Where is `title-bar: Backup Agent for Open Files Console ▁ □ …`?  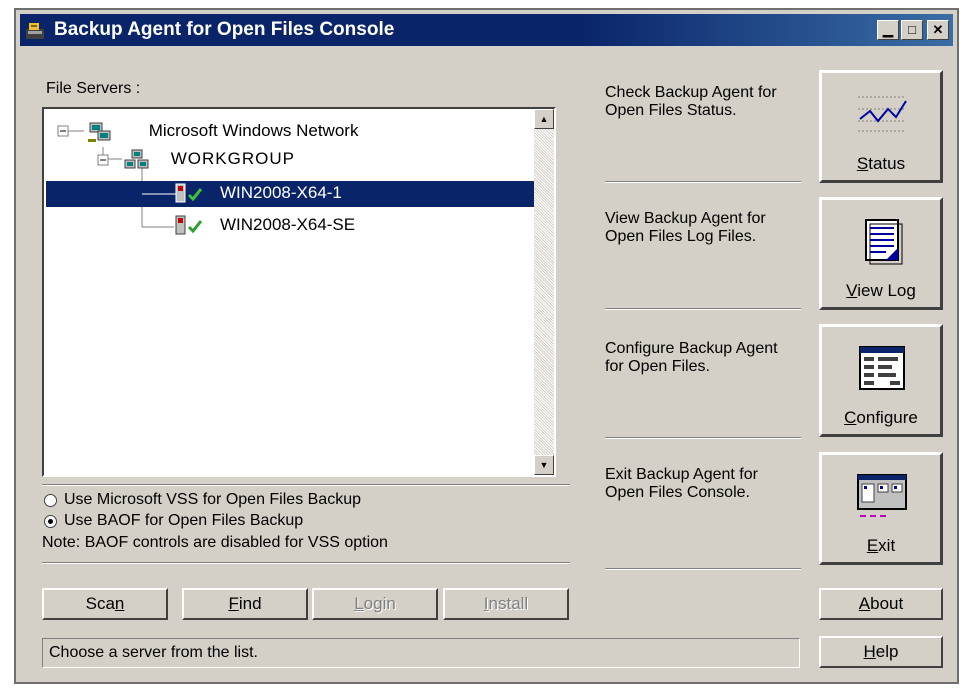 title-bar: Backup Agent for Open Files Console ▁ □ … is located at coordinates (486, 30).